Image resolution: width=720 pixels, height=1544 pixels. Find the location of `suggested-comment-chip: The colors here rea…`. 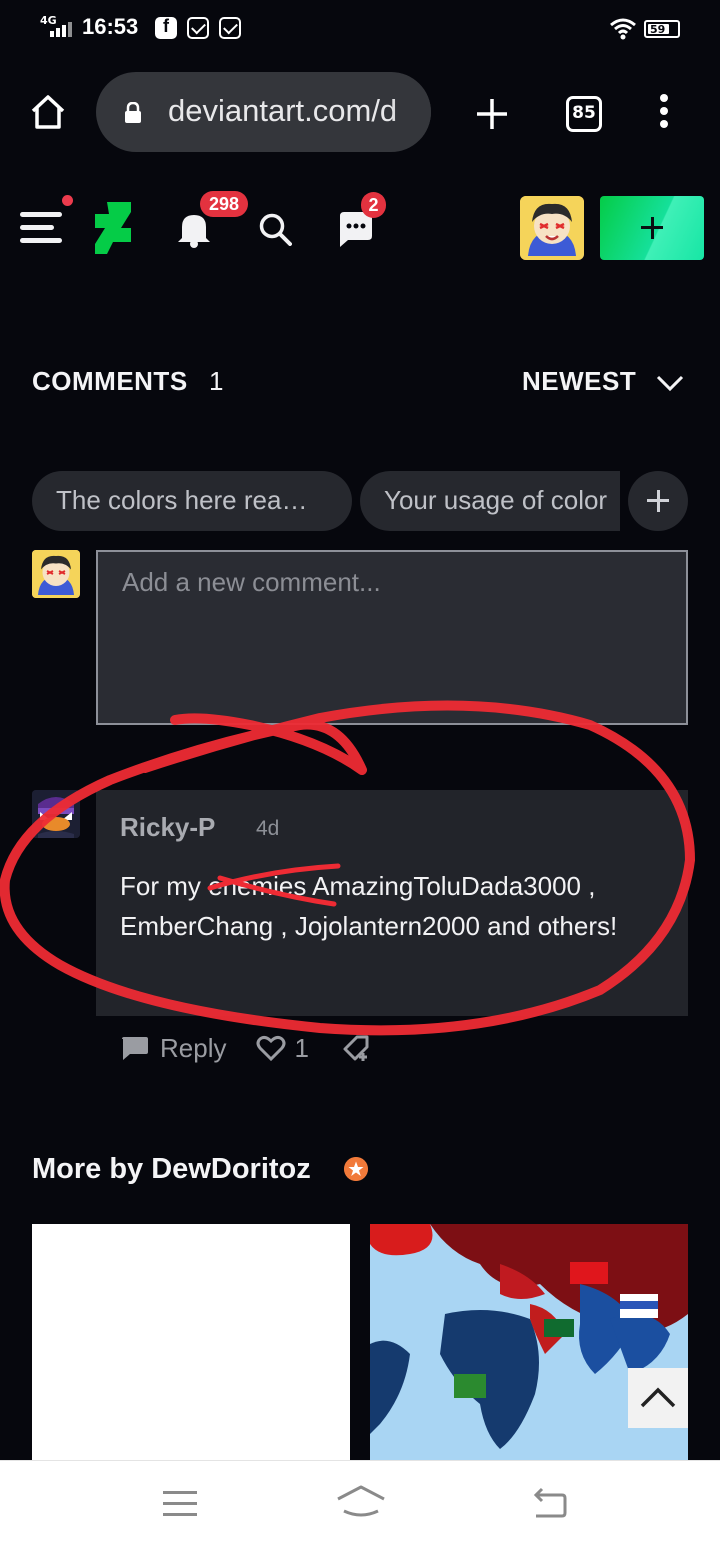

suggested-comment-chip: The colors here rea… is located at coordinates (192, 501).